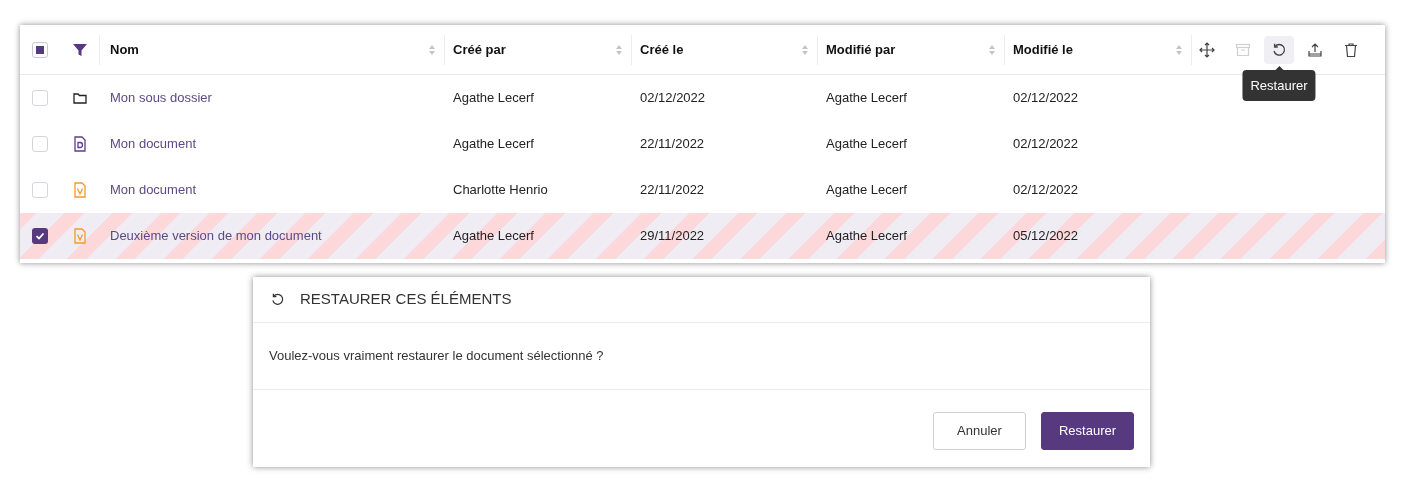  Describe the element at coordinates (1243, 49) in the screenshot. I see `archive-icon` at that location.